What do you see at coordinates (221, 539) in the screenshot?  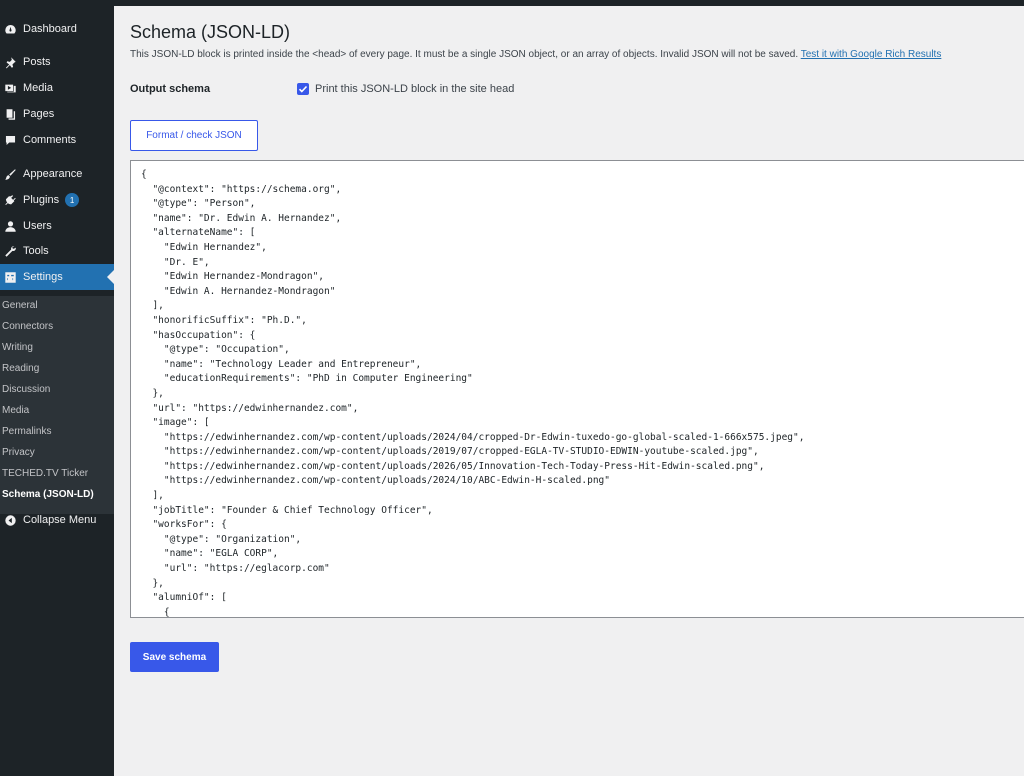 I see `json-line: "@type": "Organization",` at bounding box center [221, 539].